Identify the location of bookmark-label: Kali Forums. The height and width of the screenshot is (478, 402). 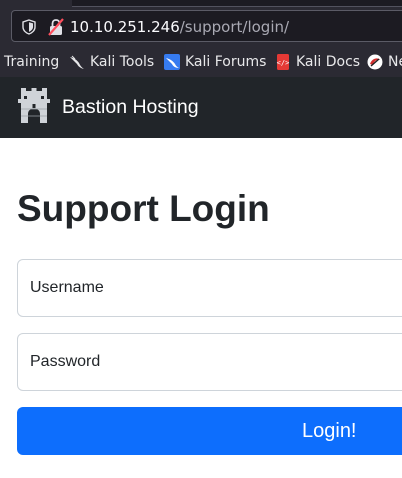
(226, 62).